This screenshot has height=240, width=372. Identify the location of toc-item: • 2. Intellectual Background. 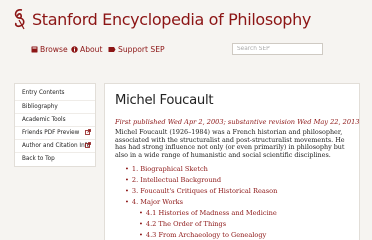
(173, 180).